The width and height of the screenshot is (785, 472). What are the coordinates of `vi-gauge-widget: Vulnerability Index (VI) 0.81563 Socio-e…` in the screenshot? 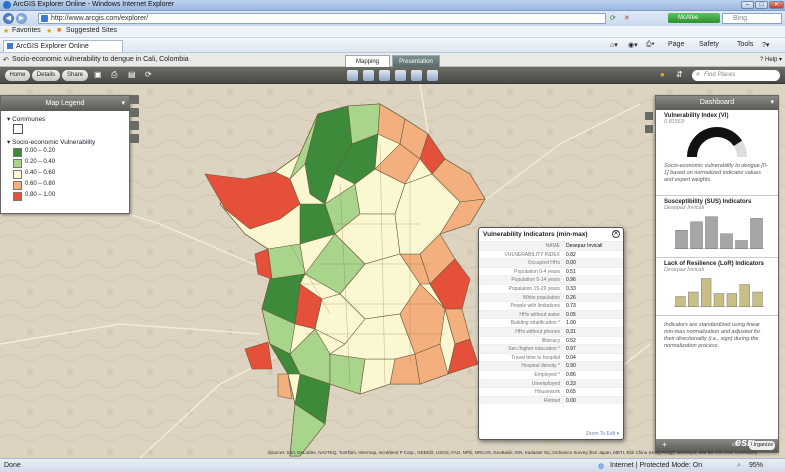 It's located at (717, 153).